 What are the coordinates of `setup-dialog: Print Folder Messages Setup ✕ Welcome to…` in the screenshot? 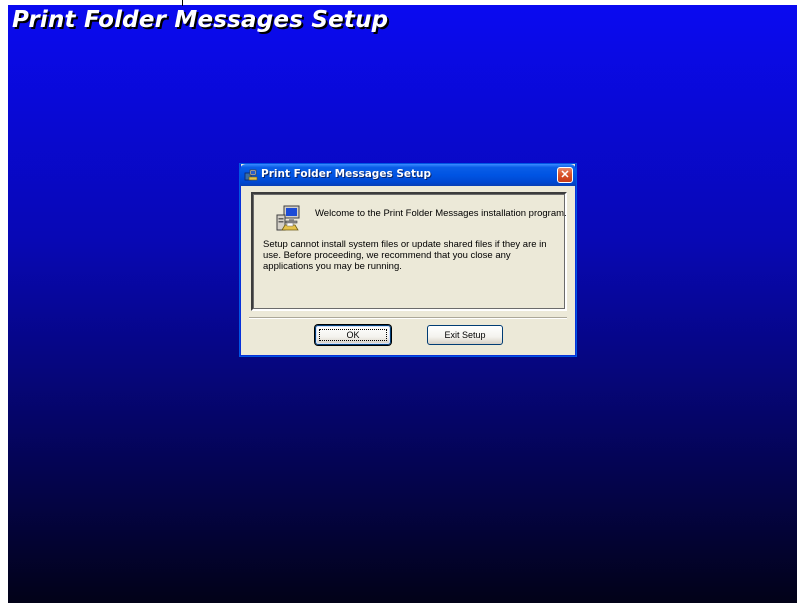 It's located at (408, 260).